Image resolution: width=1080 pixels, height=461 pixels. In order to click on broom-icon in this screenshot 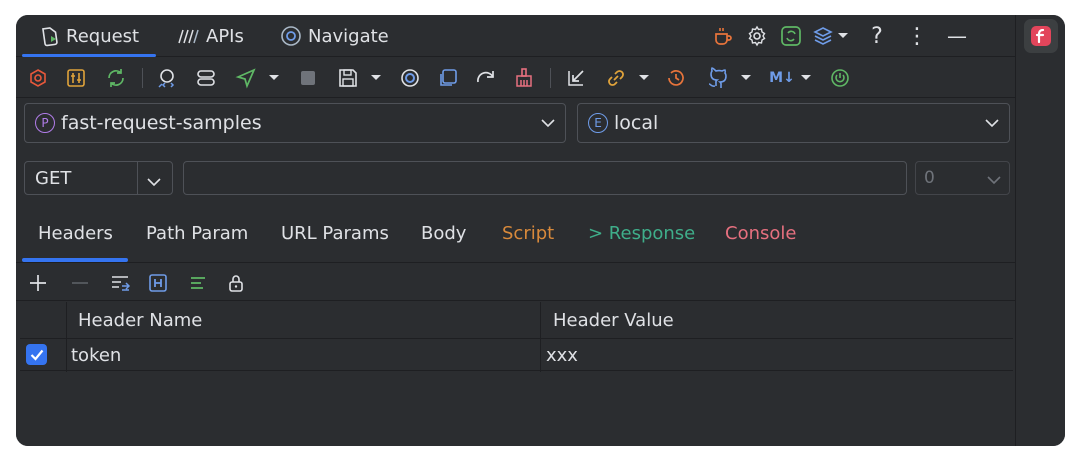, I will do `click(524, 78)`.